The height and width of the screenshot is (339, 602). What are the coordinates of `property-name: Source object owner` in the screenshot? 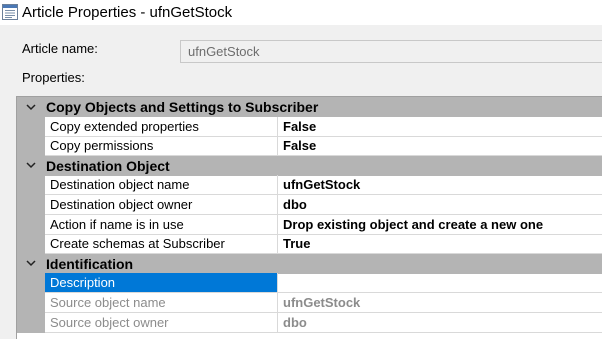 It's located at (161, 322).